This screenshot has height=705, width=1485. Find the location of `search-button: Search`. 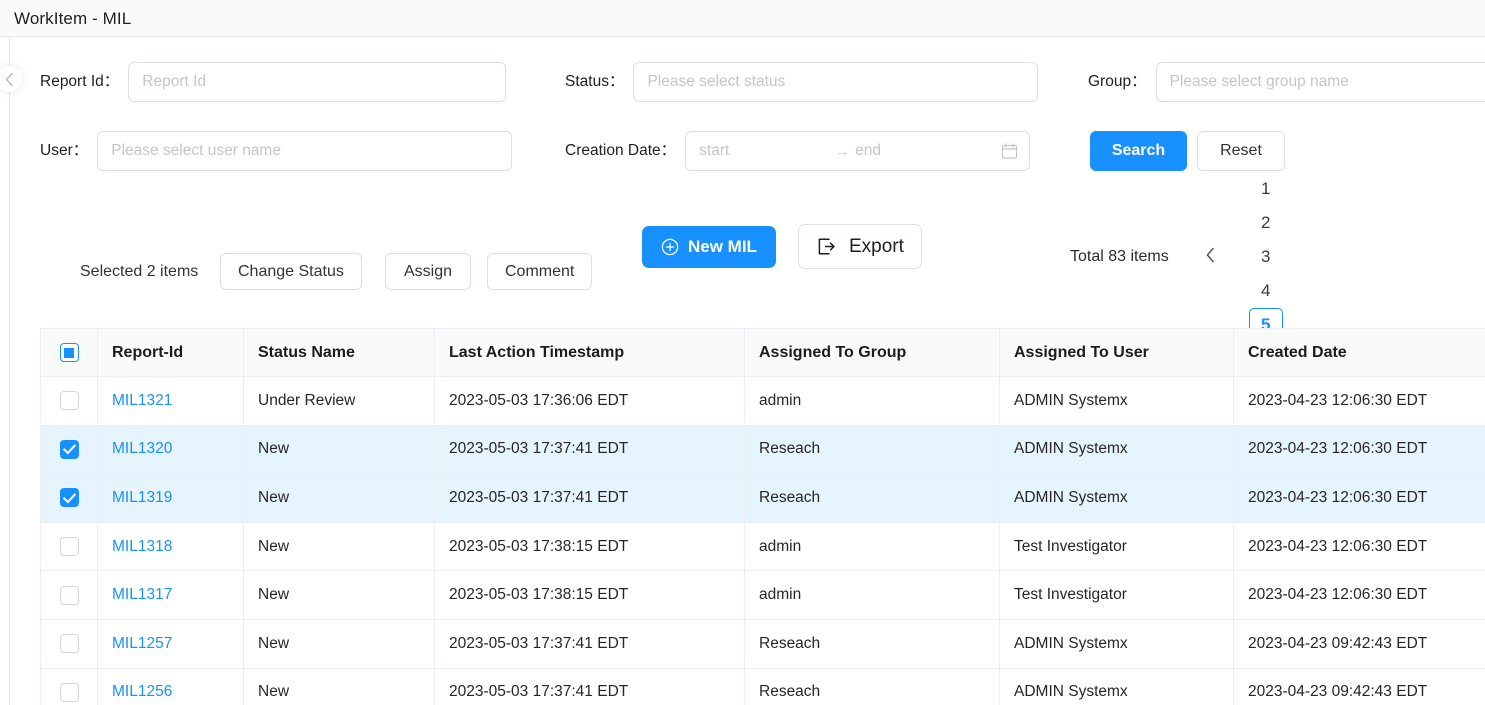

search-button: Search is located at coordinates (1138, 151).